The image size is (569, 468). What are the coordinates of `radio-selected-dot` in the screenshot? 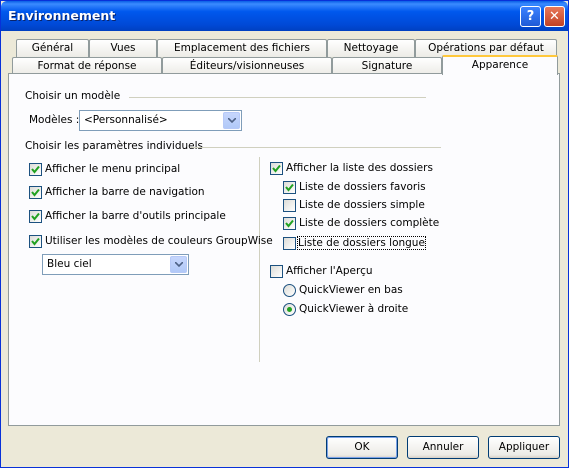 It's located at (289, 309).